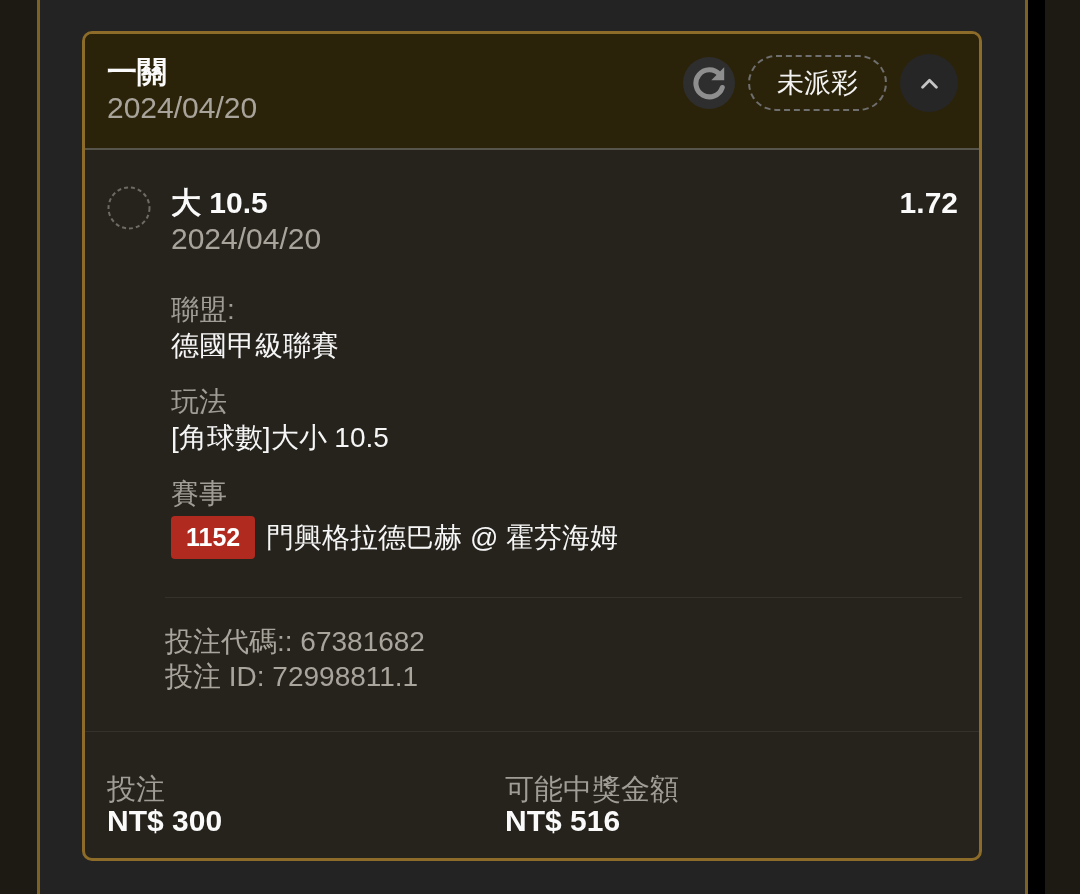  What do you see at coordinates (928, 203) in the screenshot?
I see `odds-value: 1.72` at bounding box center [928, 203].